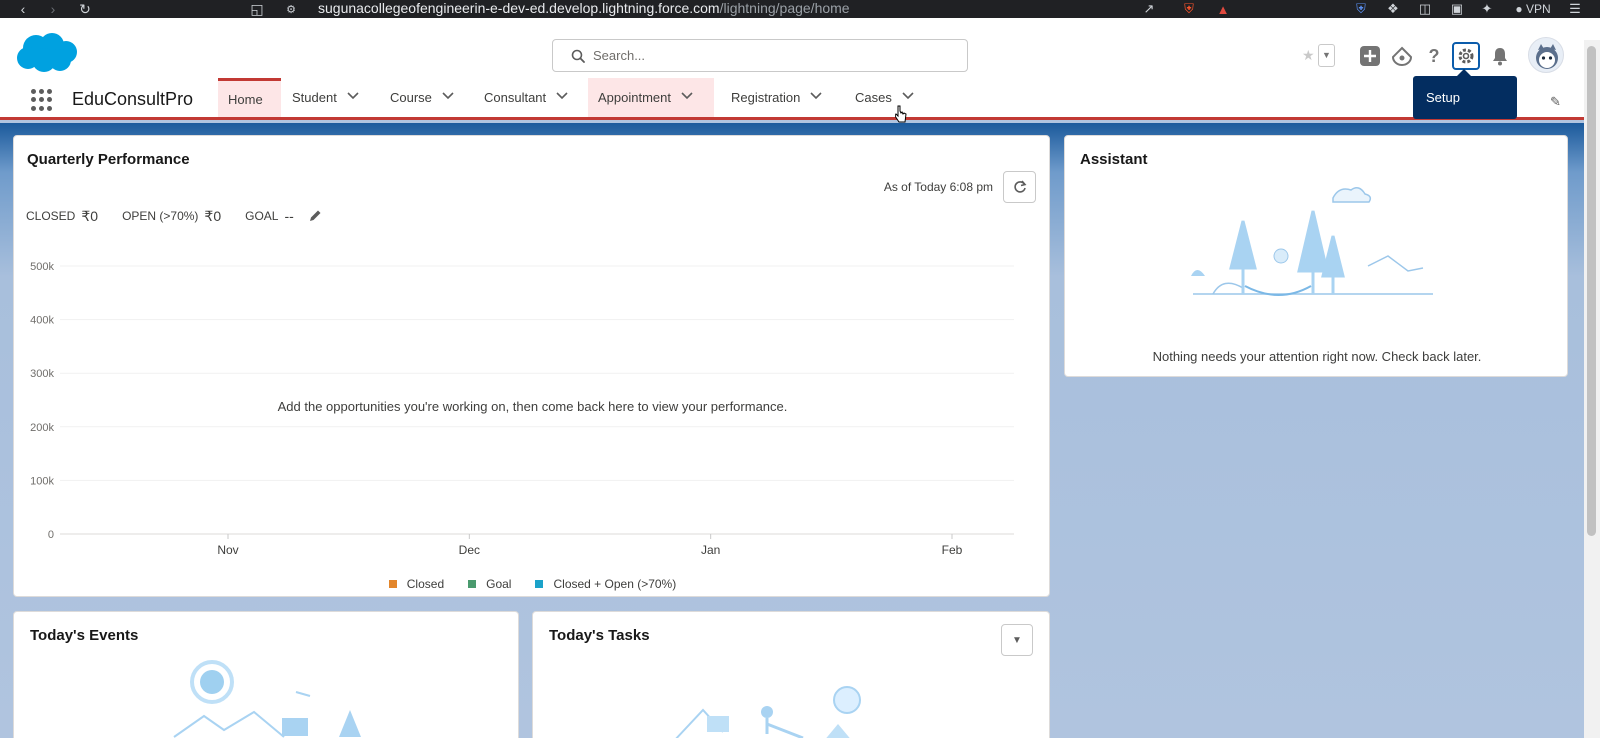 The height and width of the screenshot is (738, 1600). Describe the element at coordinates (1425, 9) in the screenshot. I see `sidebar-icon: ◫` at that location.